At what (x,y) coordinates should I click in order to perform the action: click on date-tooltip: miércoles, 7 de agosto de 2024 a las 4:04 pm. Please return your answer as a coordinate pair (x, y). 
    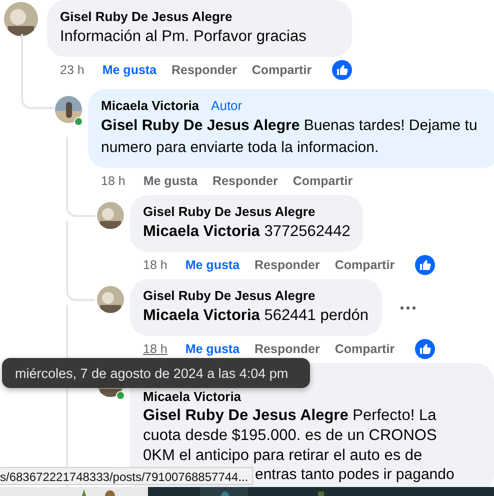
    Looking at the image, I should click on (156, 373).